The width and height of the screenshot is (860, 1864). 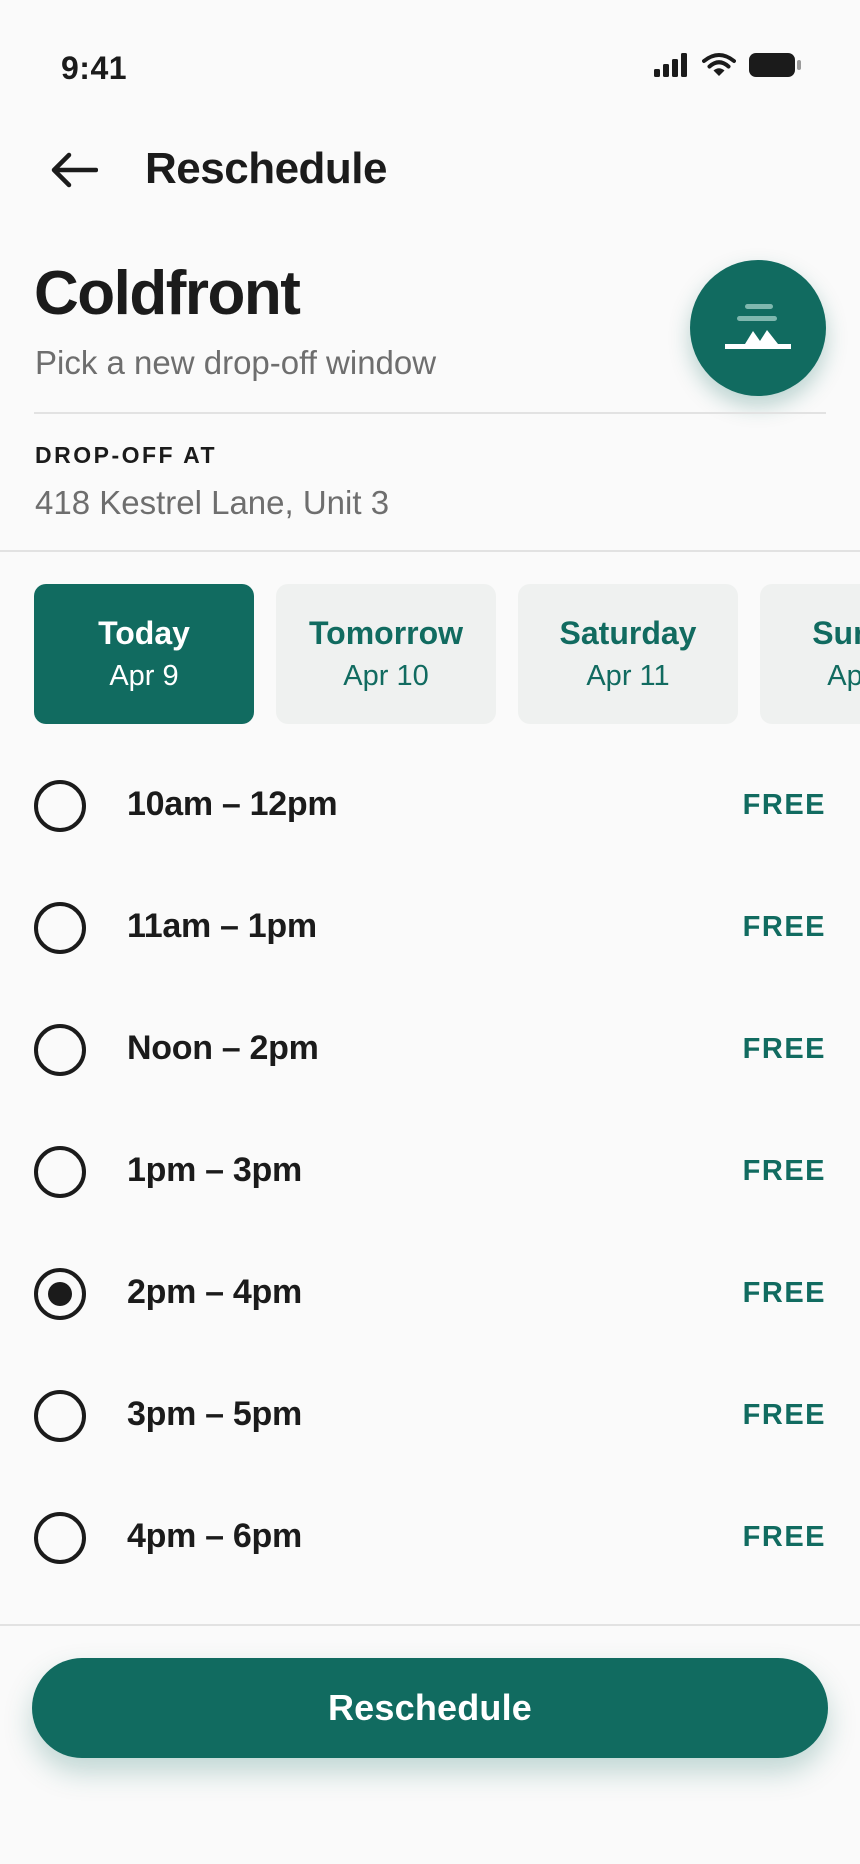 What do you see at coordinates (214, 1536) in the screenshot?
I see `slot-time: 4pm – 6pm` at bounding box center [214, 1536].